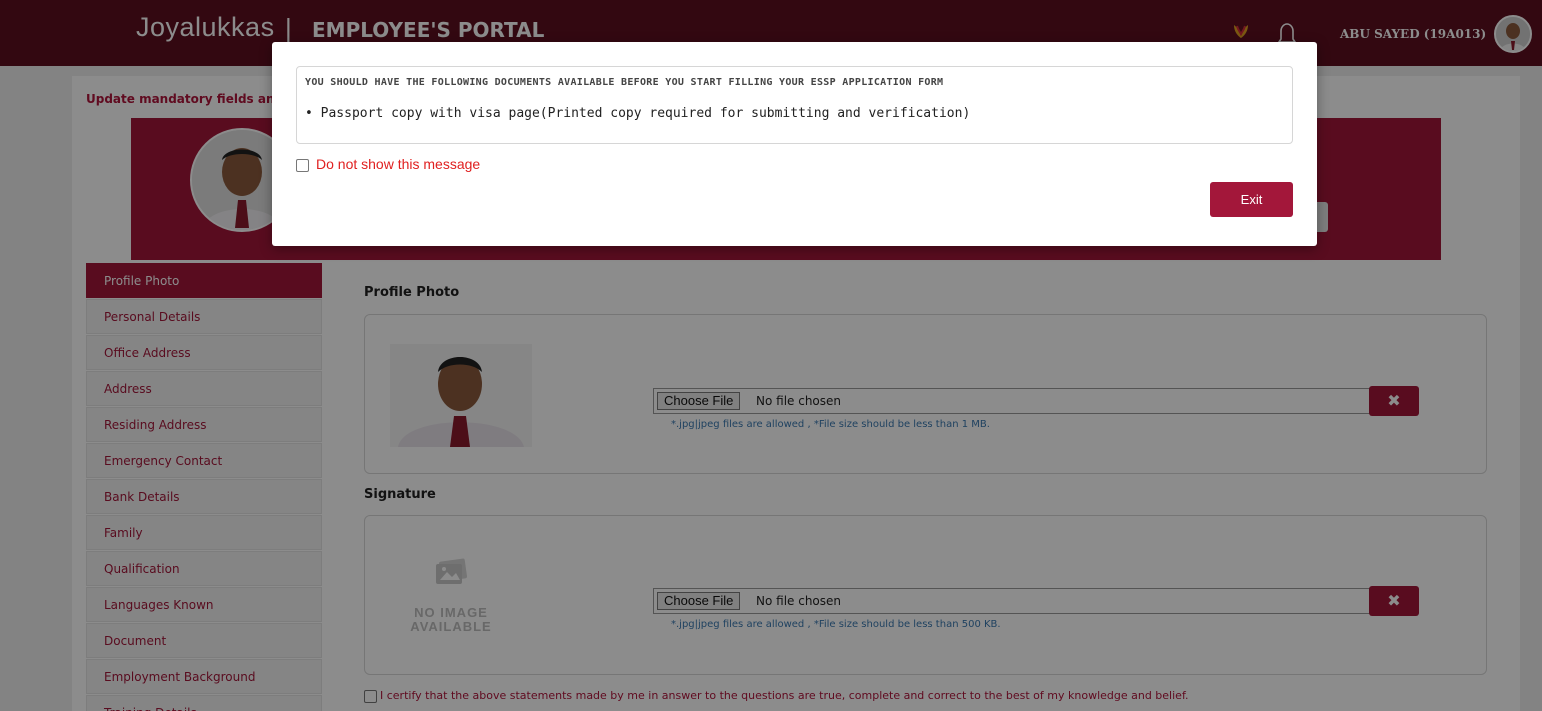 The image size is (1542, 711). I want to click on dont-show-label: Do not show this message, so click(398, 164).